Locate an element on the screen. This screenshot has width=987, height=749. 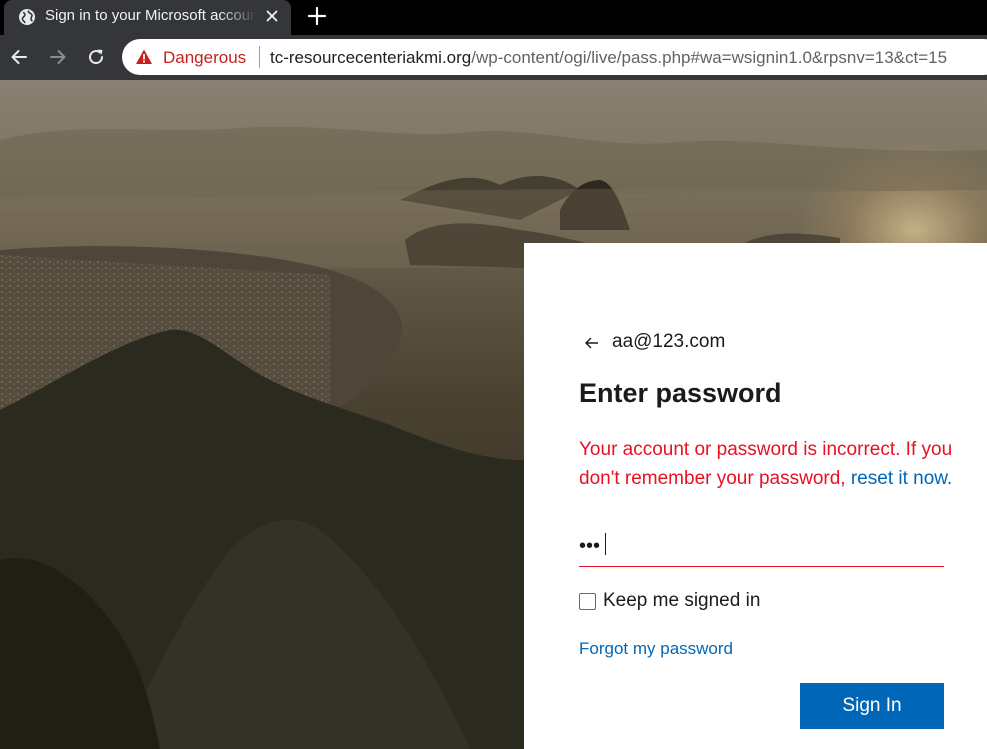
password-field: ••• is located at coordinates (761, 548).